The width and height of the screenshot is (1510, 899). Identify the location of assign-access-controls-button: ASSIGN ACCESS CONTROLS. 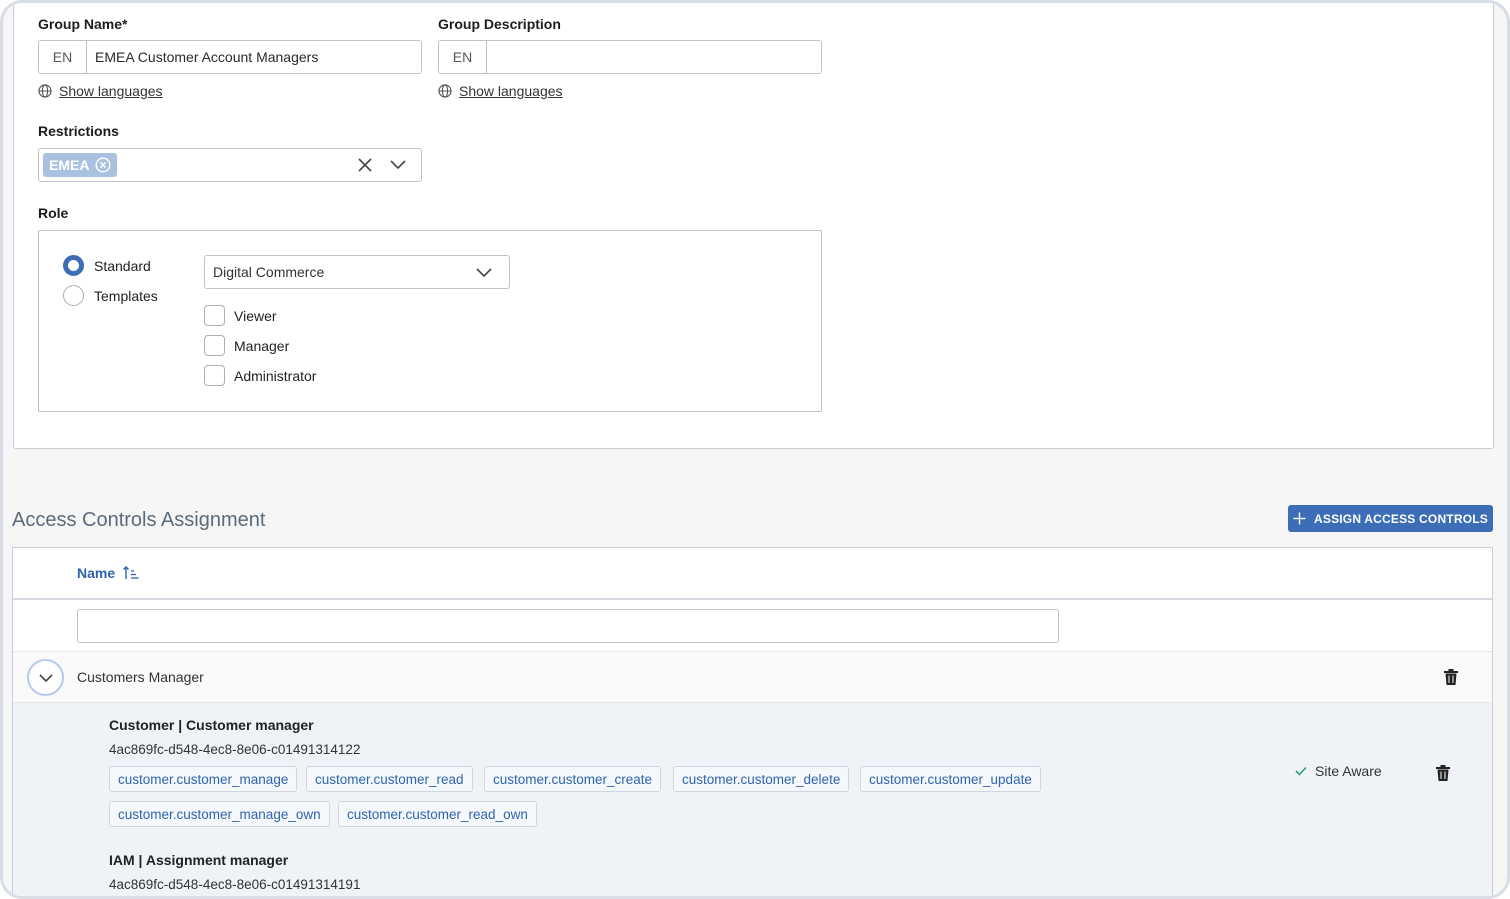
(1390, 518).